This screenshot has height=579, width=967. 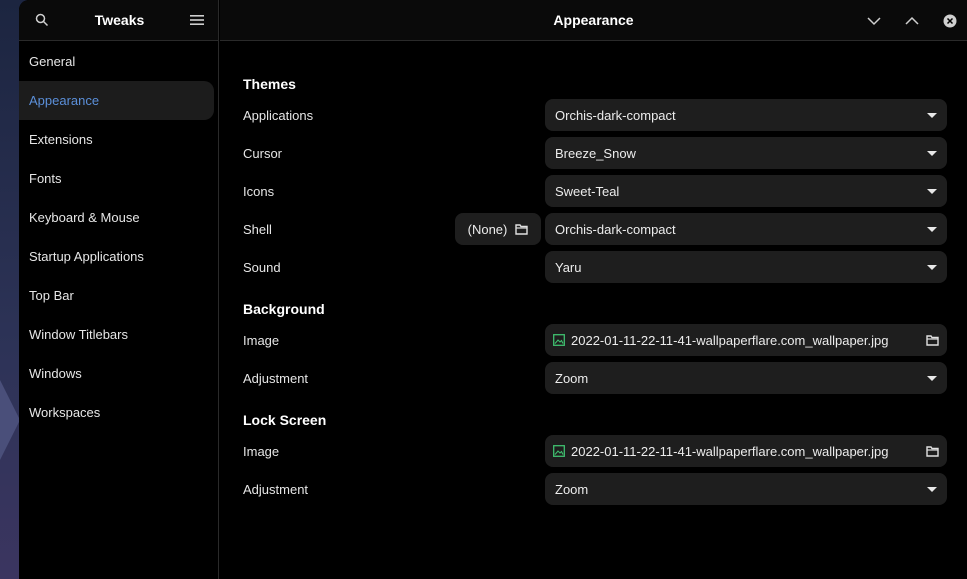 I want to click on sidebar-item-window-titlebars: Window Titlebars, so click(x=116, y=334).